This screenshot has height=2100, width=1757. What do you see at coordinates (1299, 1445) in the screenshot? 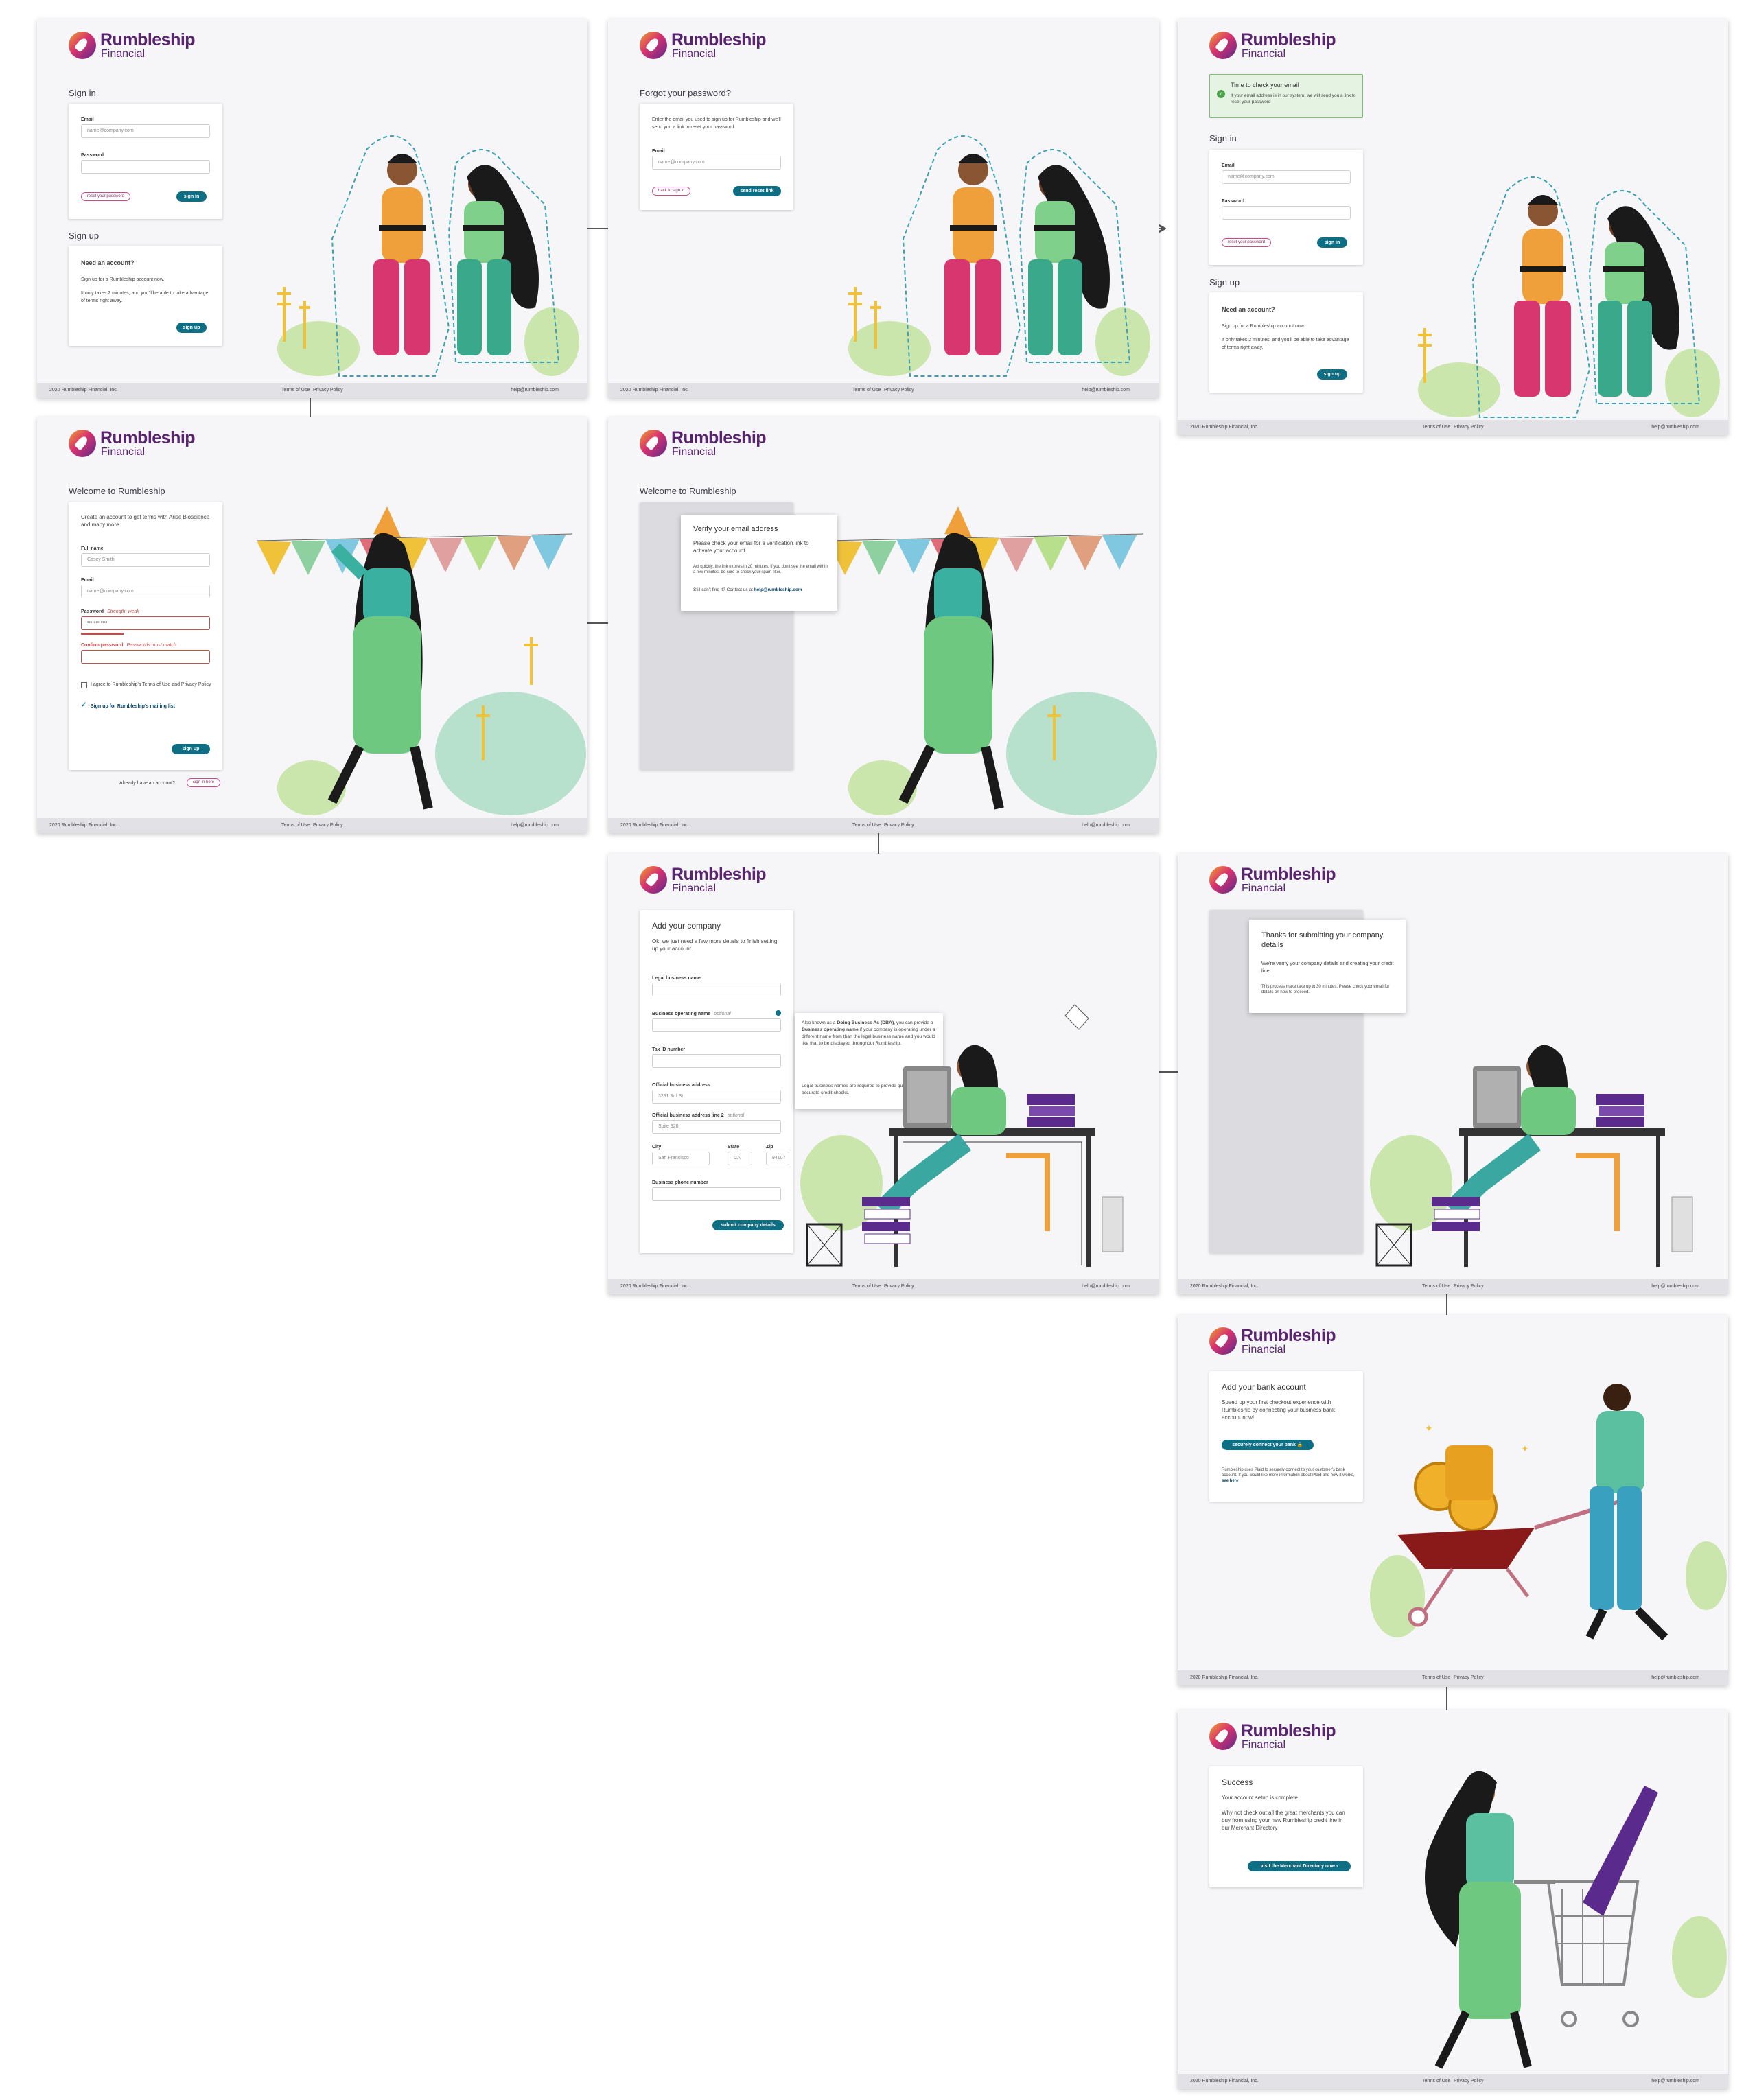
I see `lock-icon: 🔒` at bounding box center [1299, 1445].